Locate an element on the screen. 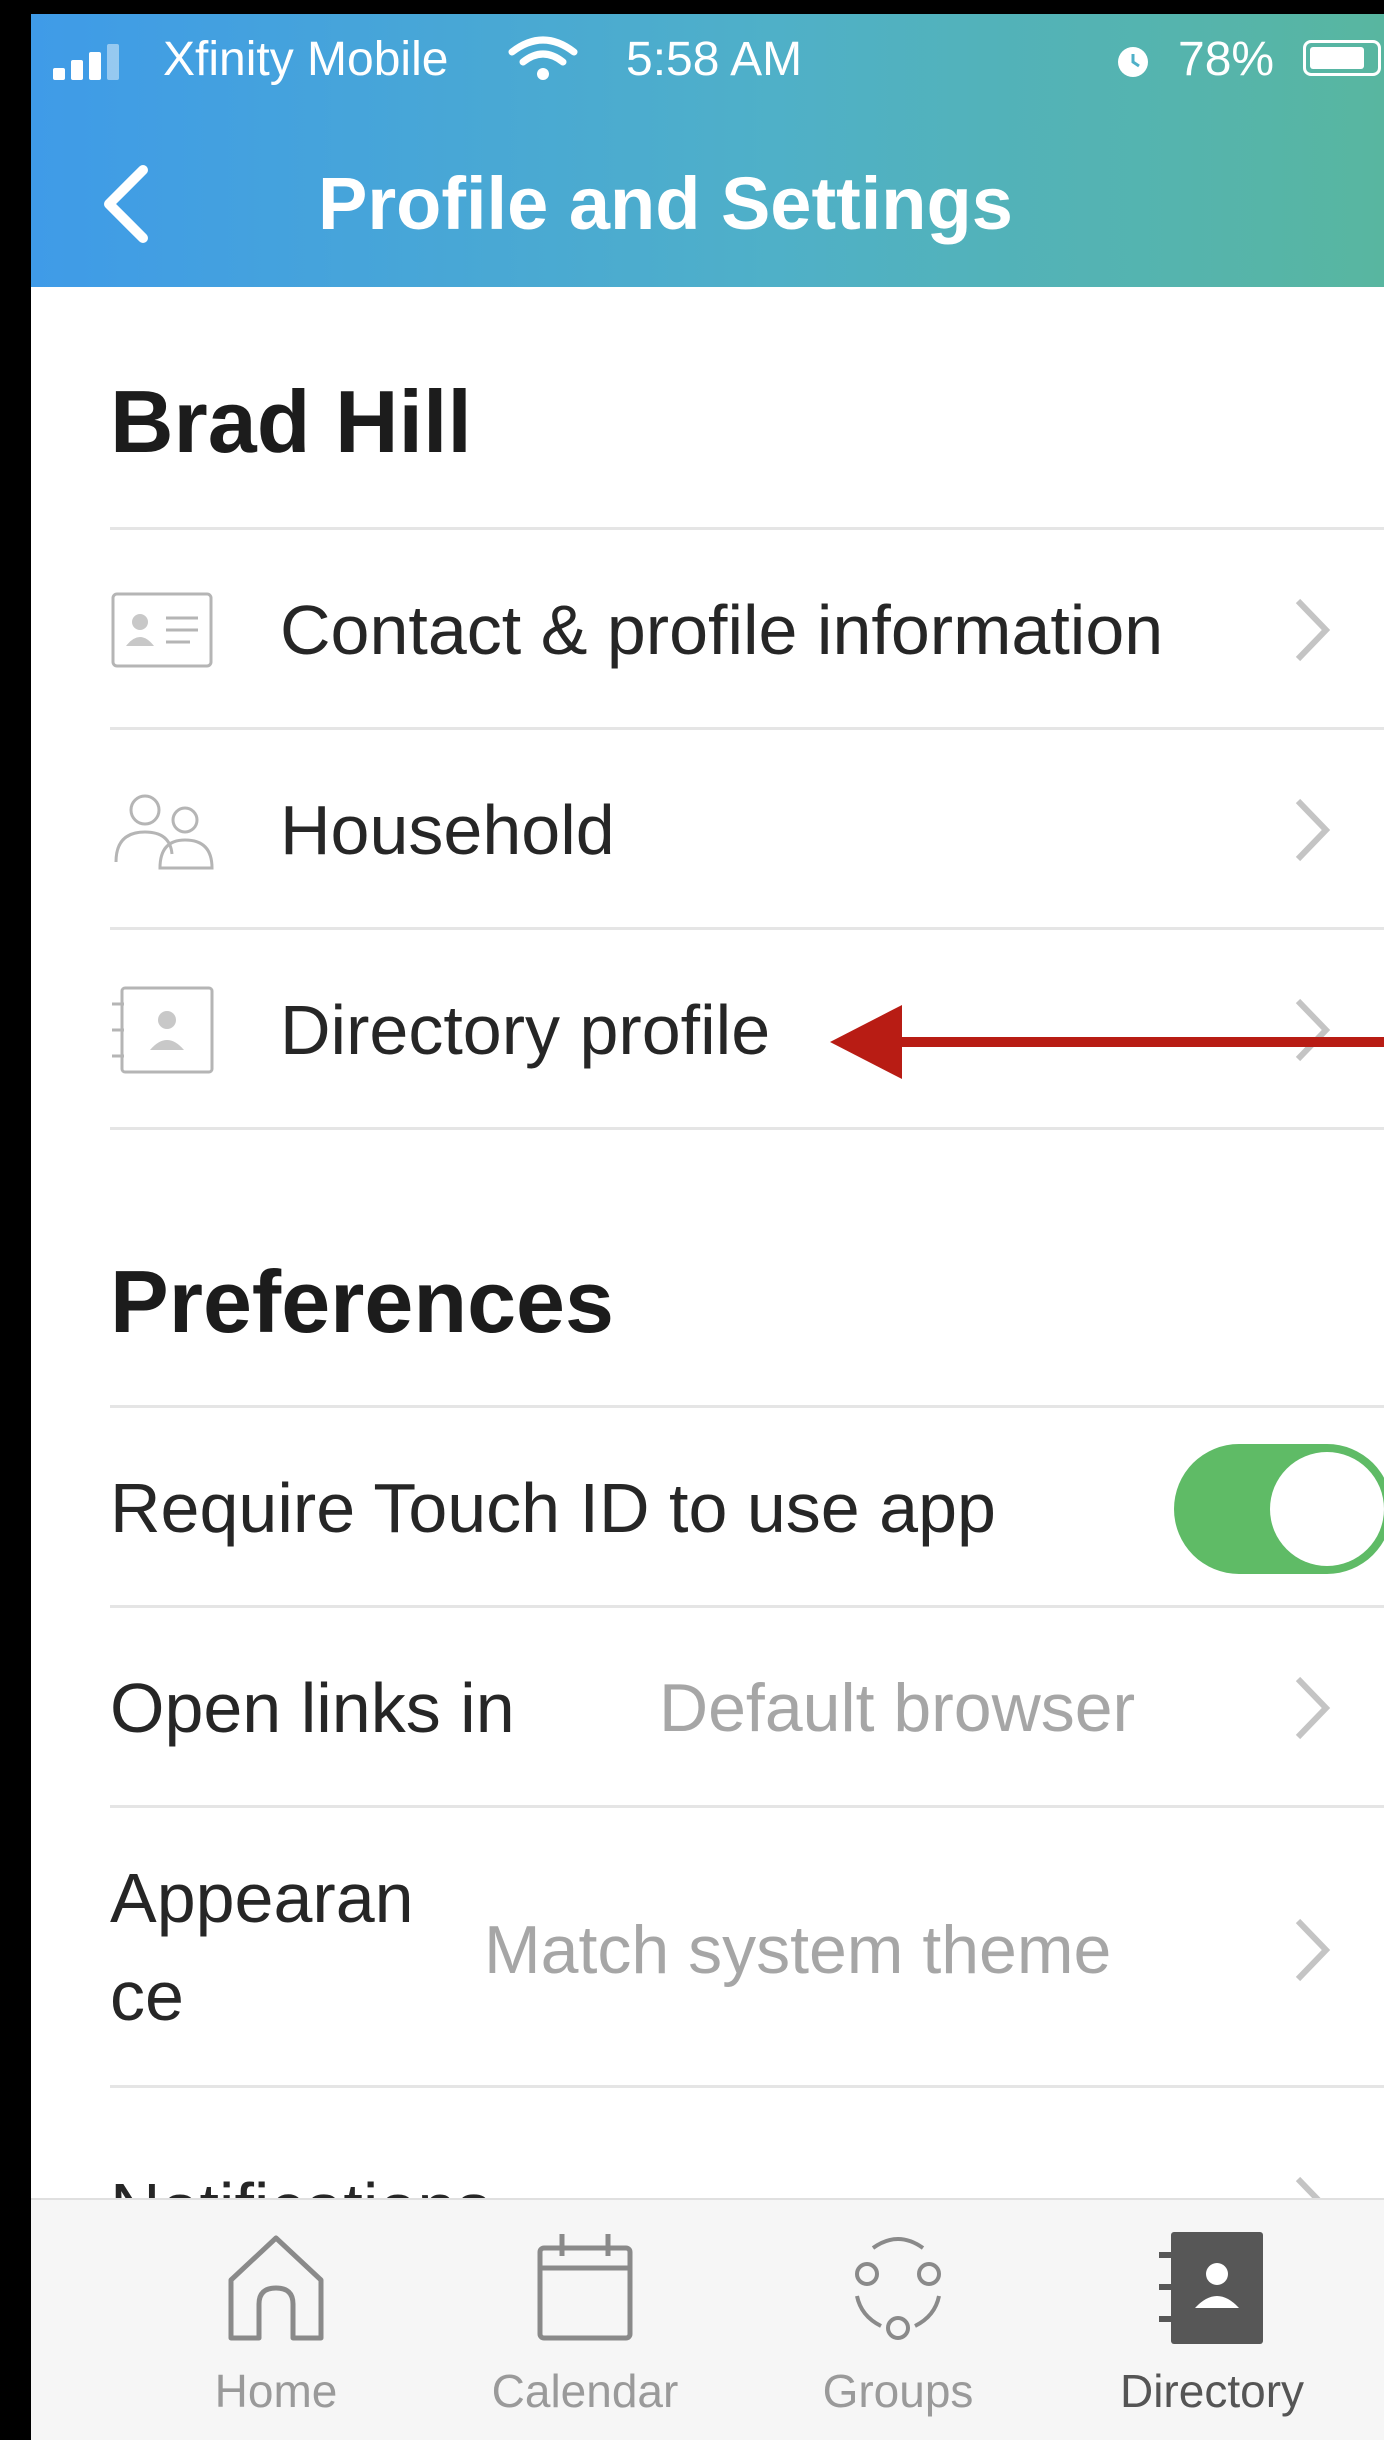 This screenshot has width=1384, height=2440. row-appearance: Appearan ce Match system theme is located at coordinates (747, 1946).